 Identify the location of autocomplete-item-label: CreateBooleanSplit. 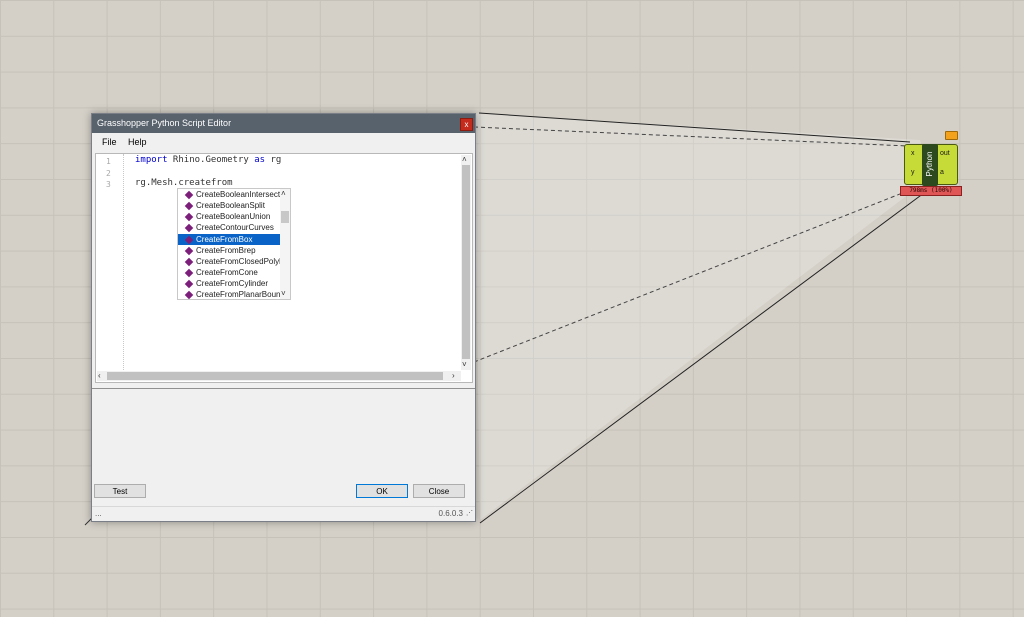
(230, 205).